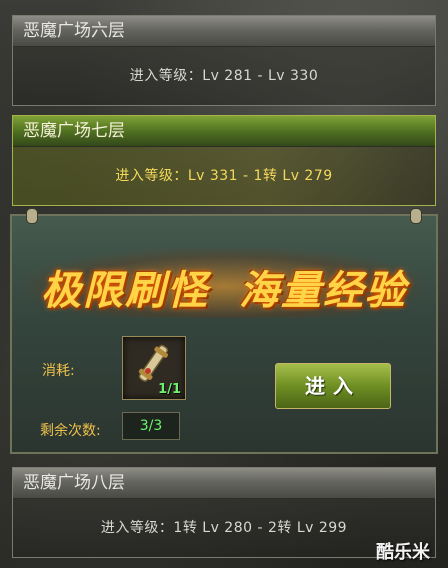 Image resolution: width=448 pixels, height=568 pixels. What do you see at coordinates (224, 528) in the screenshot?
I see `floor-eight-level-requirement: 进入等级：1转 Lv 280 - 2转 Lv 299` at bounding box center [224, 528].